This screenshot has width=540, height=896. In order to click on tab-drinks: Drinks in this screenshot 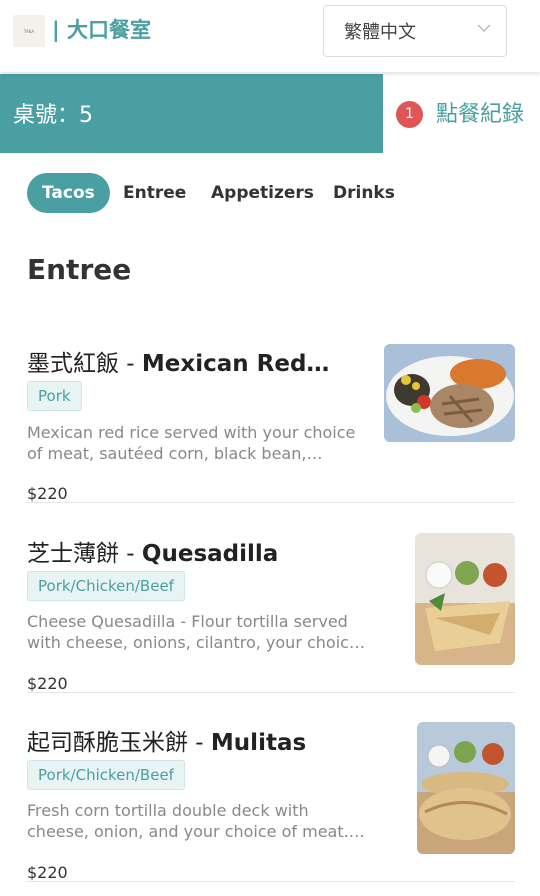, I will do `click(364, 193)`.